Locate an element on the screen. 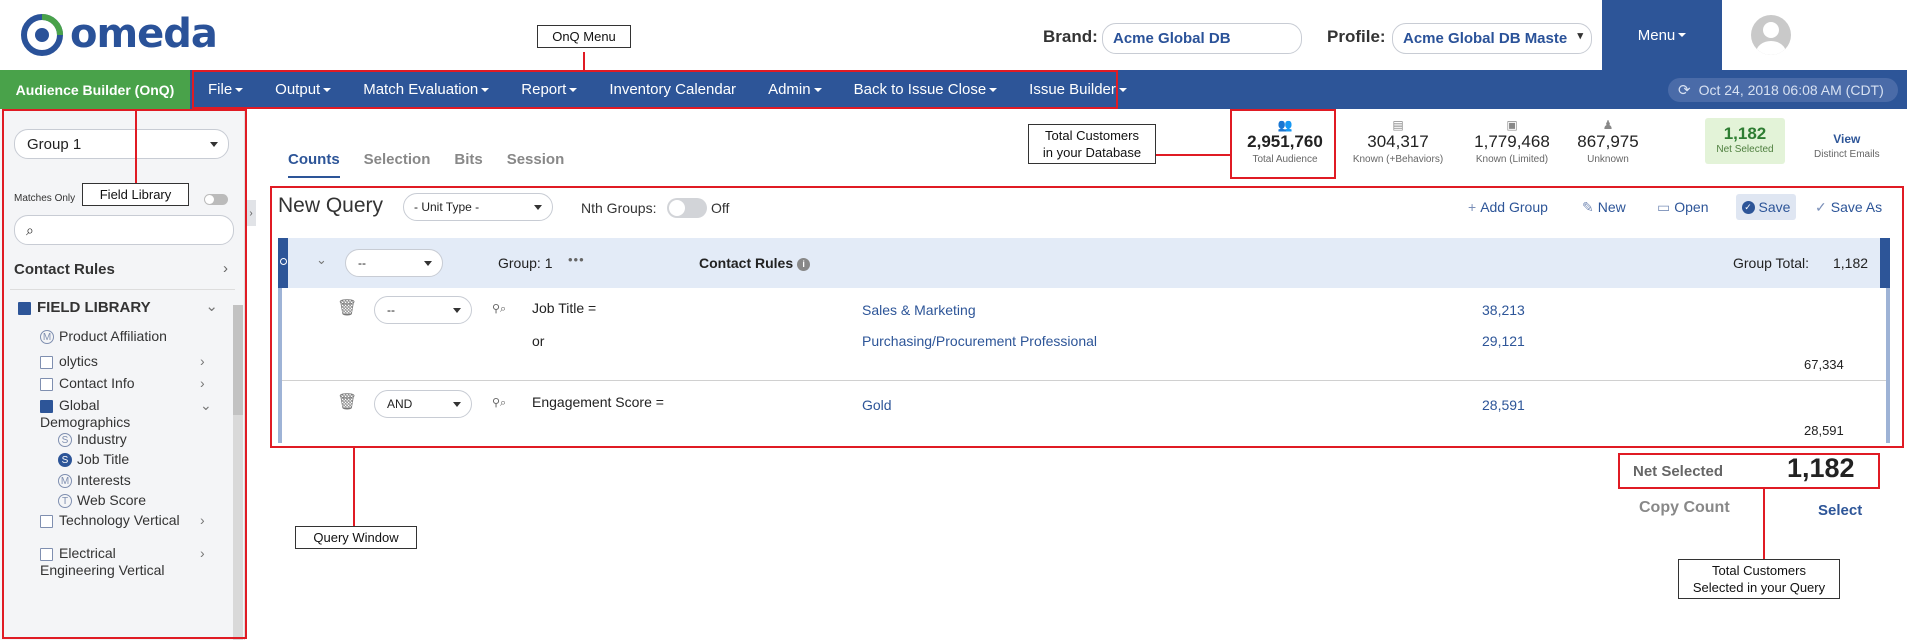 This screenshot has width=1907, height=640. annotation-total-customers-label: Total Customers in your Database is located at coordinates (1092, 144).